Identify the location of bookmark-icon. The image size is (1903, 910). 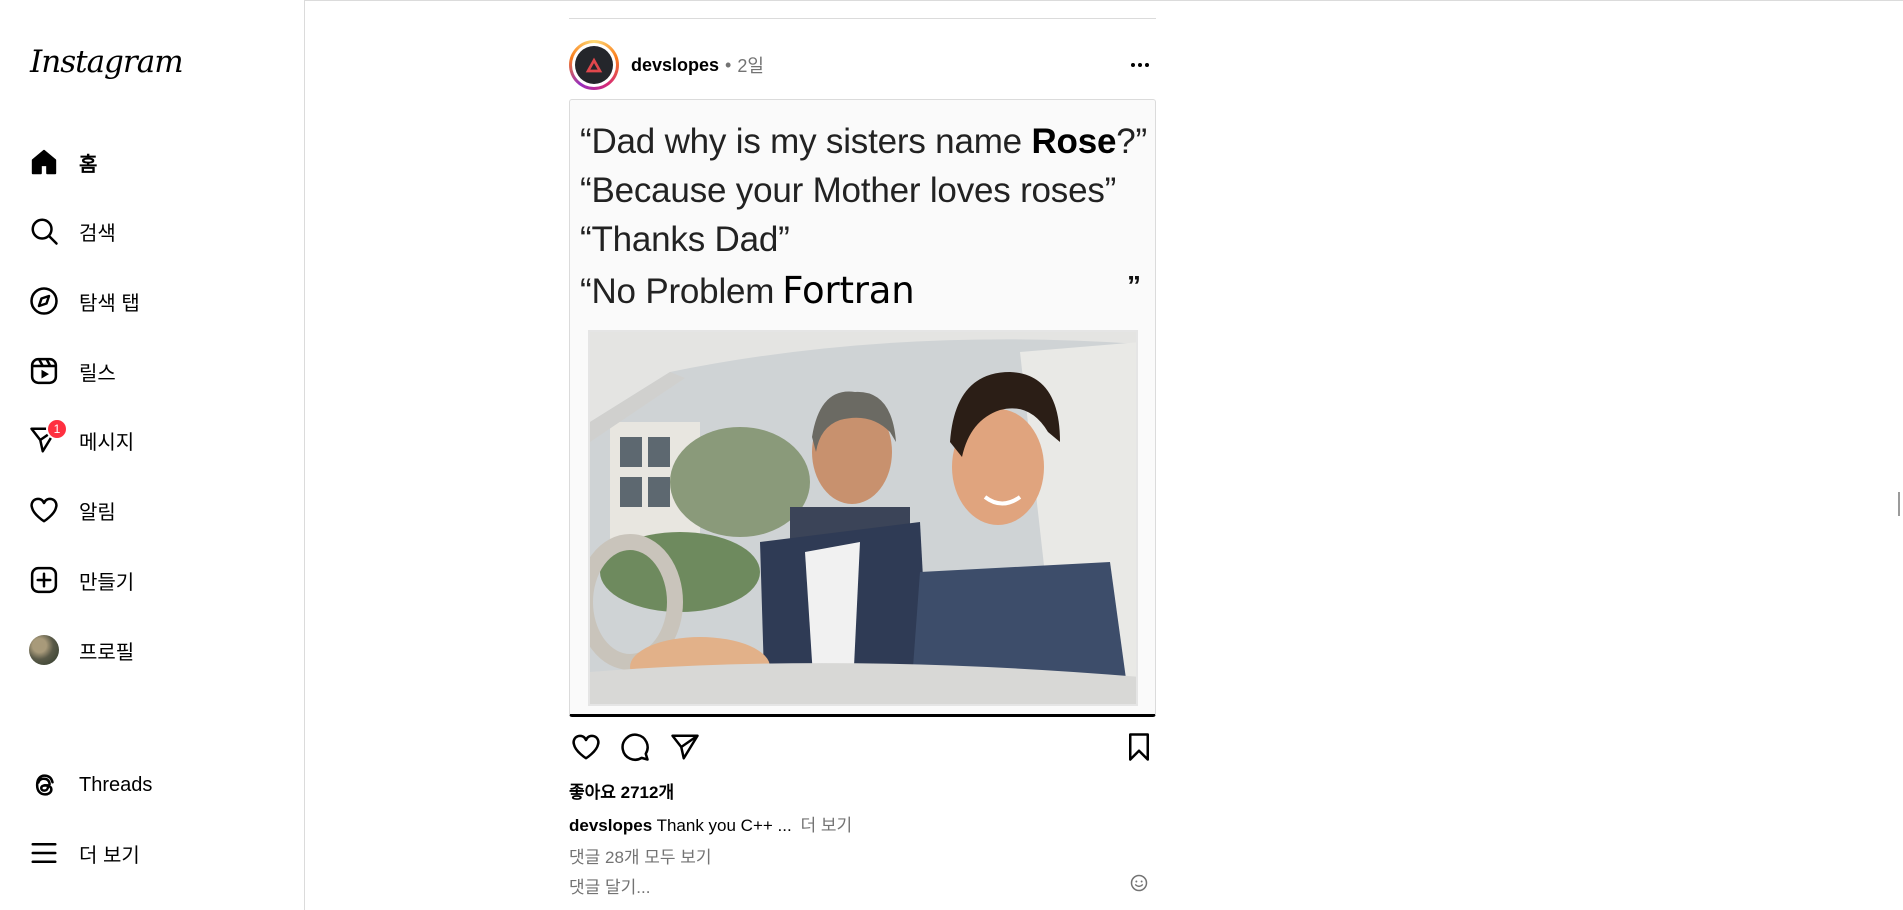
(1139, 747).